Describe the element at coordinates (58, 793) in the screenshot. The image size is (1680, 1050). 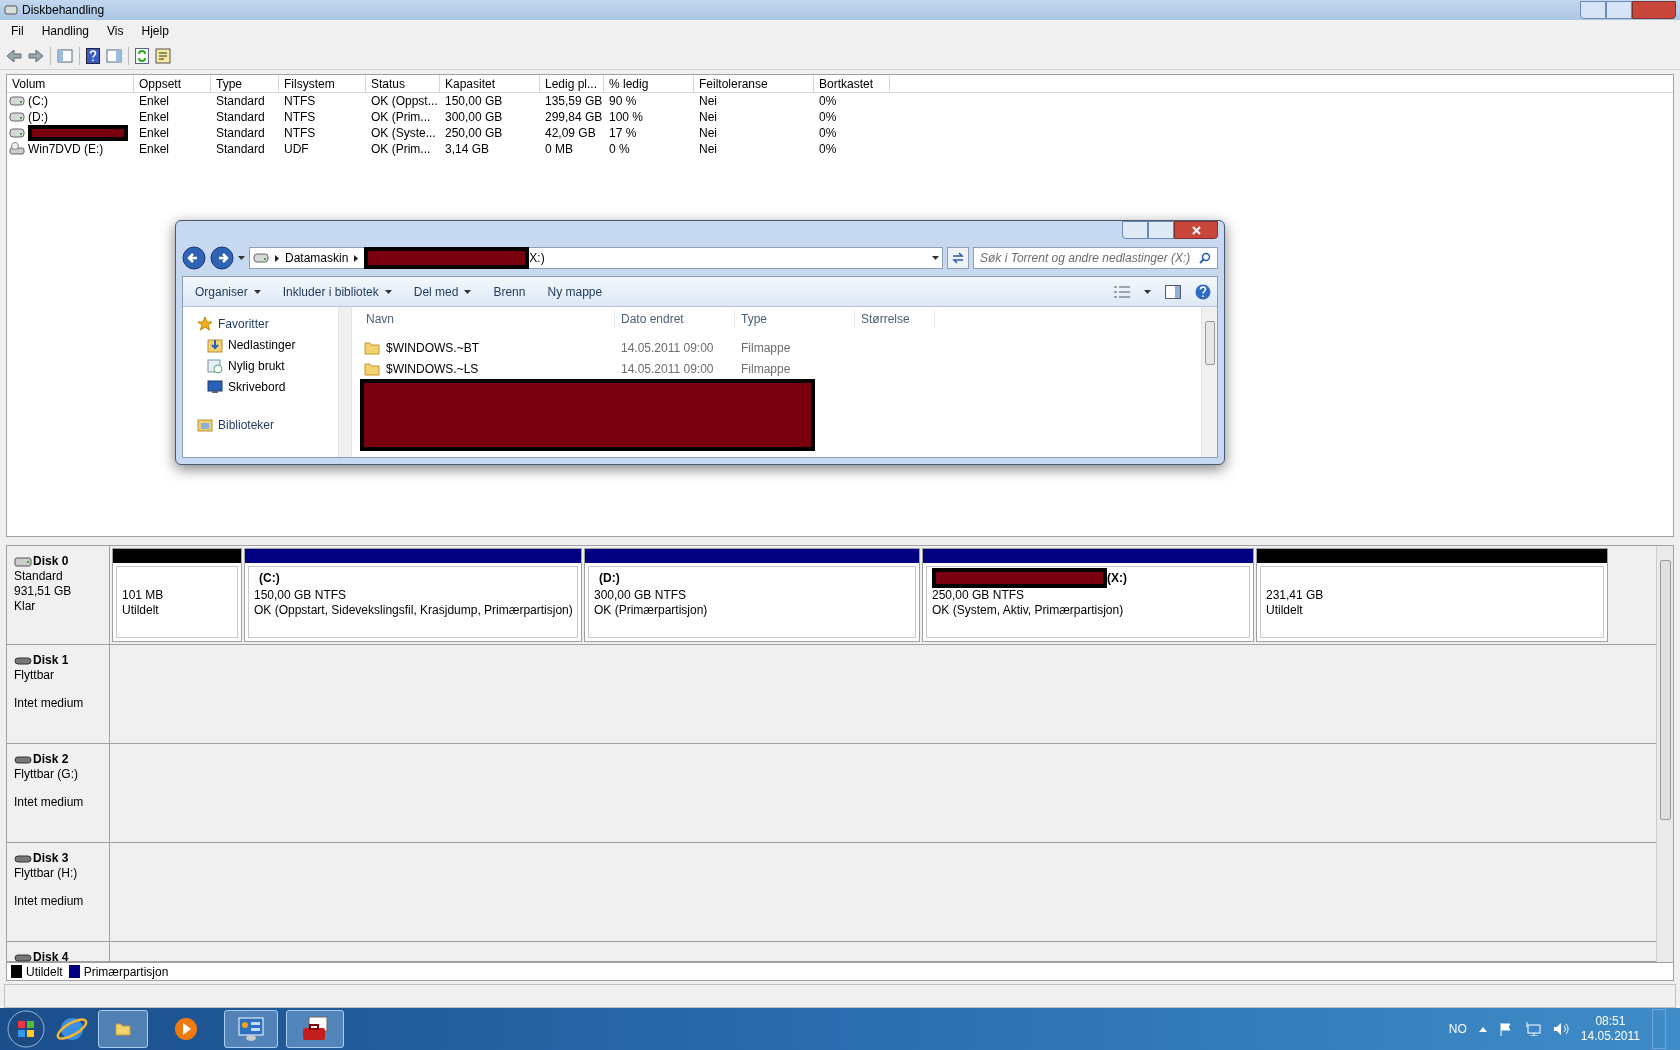
I see `disk-info: Disk 2 Flyttbar (G:) Intet medium` at that location.